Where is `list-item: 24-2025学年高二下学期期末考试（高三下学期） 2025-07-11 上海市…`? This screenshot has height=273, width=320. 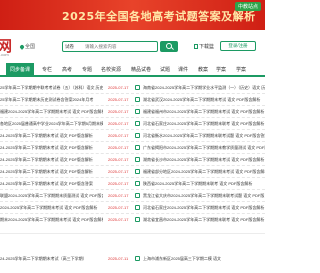 list-item: 24-2025学年高二下学期期末考试（高三下学期） 2025-07-11 上海市… is located at coordinates (132, 259).